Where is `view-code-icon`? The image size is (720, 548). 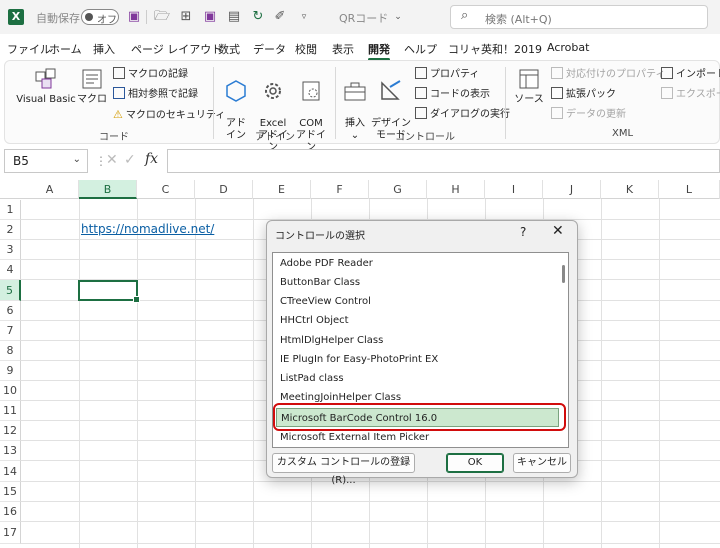
view-code-icon is located at coordinates (421, 93).